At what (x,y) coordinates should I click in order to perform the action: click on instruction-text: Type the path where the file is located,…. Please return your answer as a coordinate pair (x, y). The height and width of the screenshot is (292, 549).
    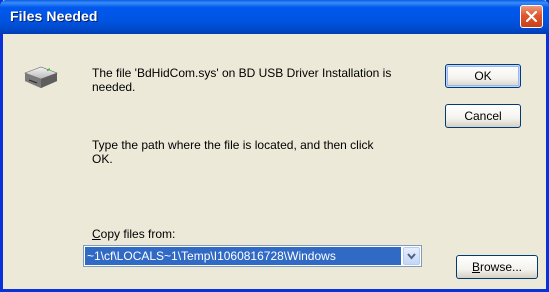
    Looking at the image, I should click on (272, 152).